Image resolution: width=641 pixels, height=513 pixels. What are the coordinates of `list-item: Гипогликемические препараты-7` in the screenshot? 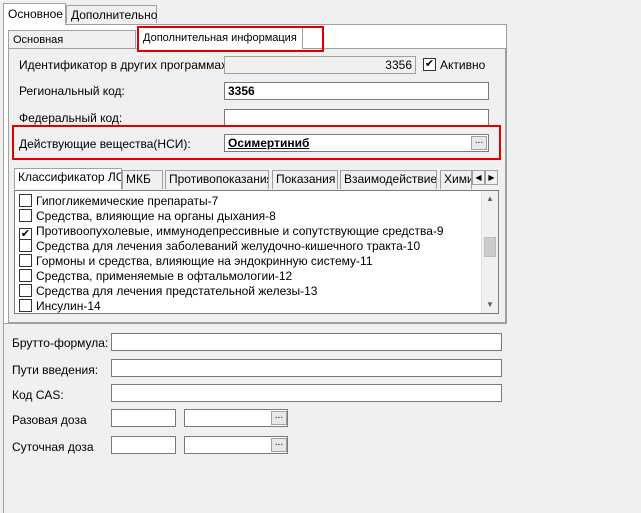 It's located at (118, 201).